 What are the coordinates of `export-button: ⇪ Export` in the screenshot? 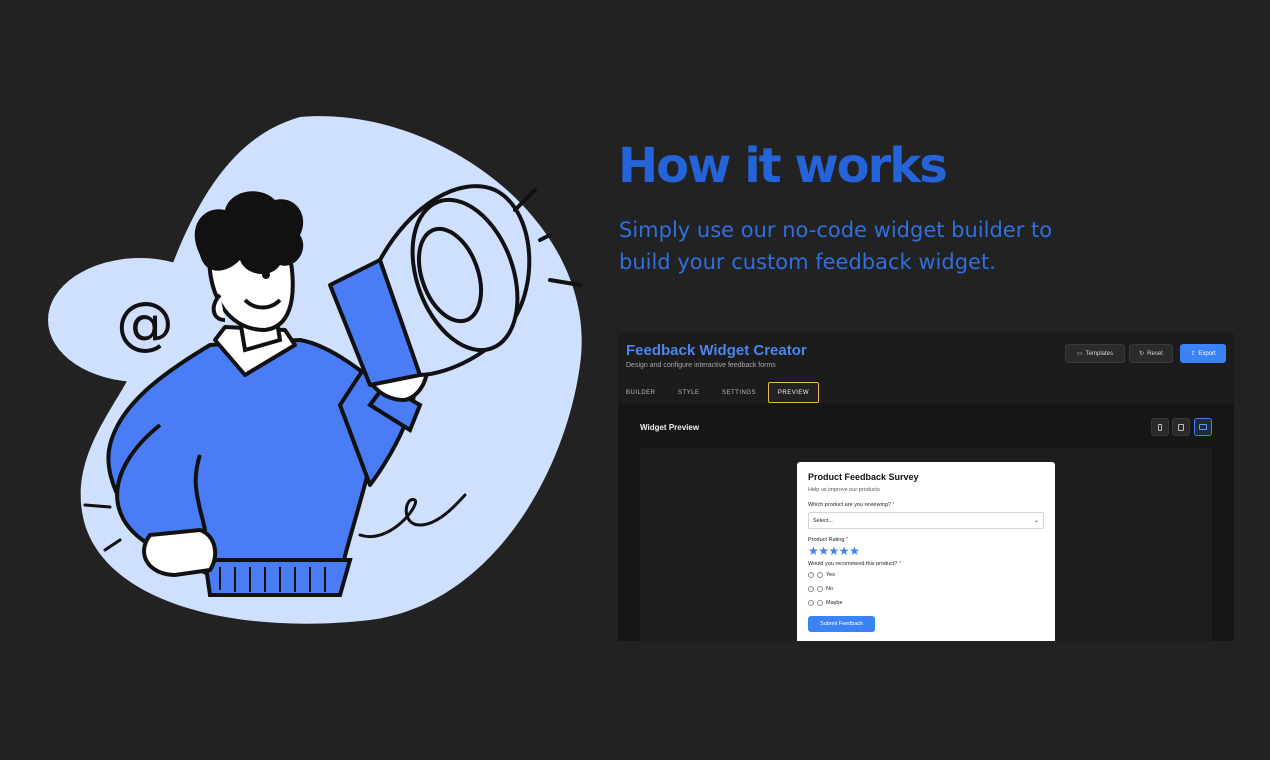 It's located at (1203, 353).